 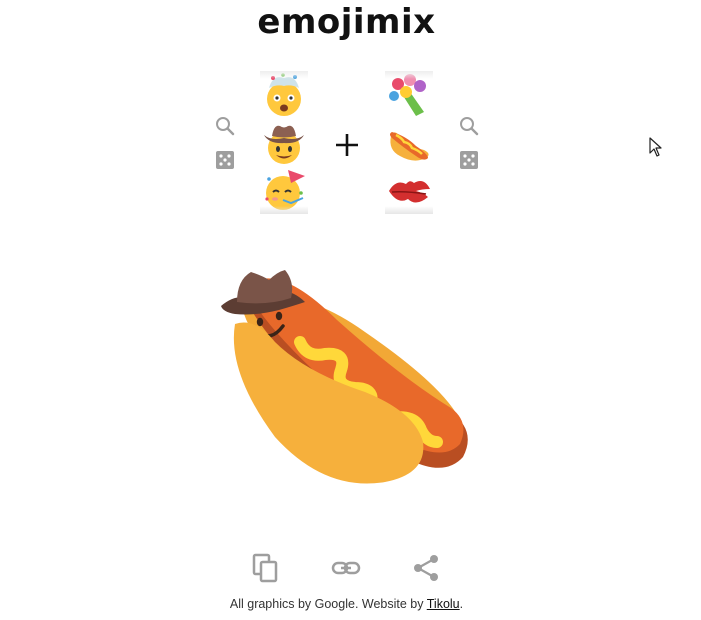 I want to click on mouse-cursor-icon, so click(x=655, y=147).